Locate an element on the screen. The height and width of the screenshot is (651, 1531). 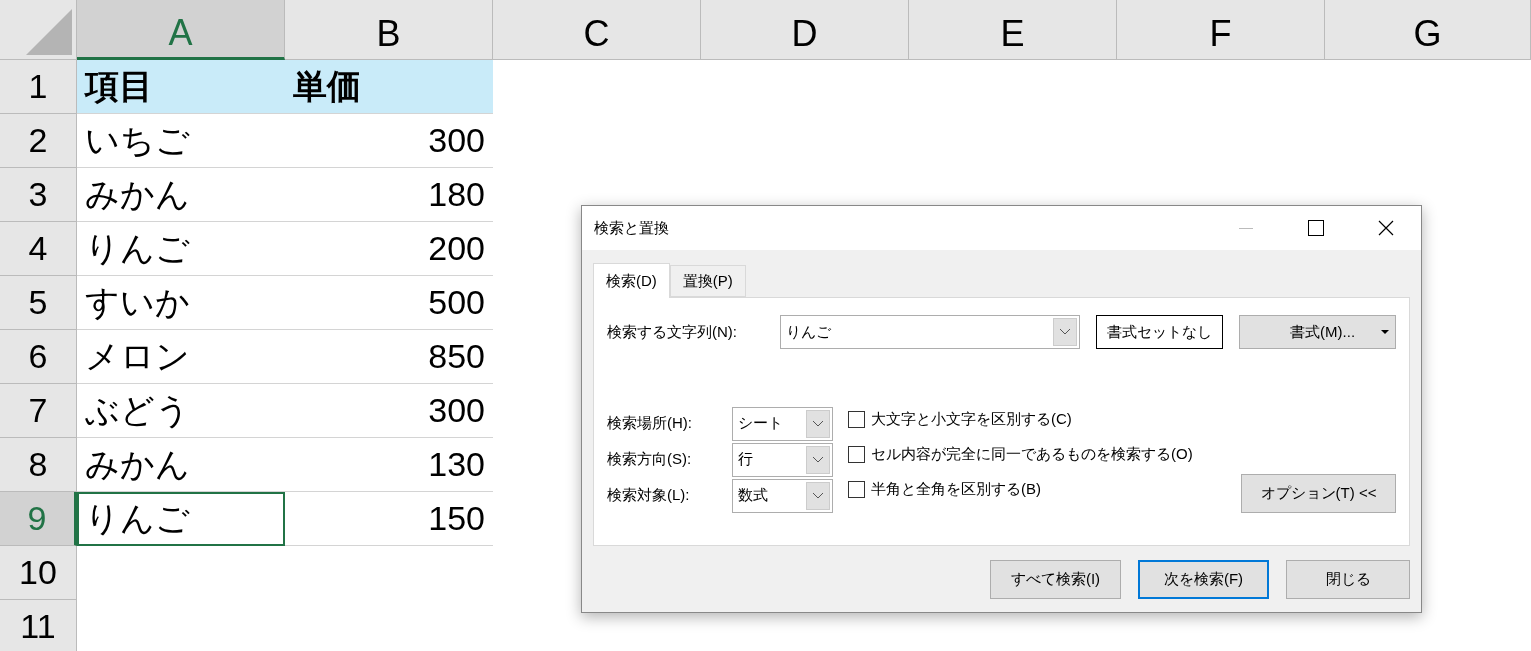
checkbox-label: セル内容が完全に同一であるものを検索する(O) is located at coordinates (1032, 454).